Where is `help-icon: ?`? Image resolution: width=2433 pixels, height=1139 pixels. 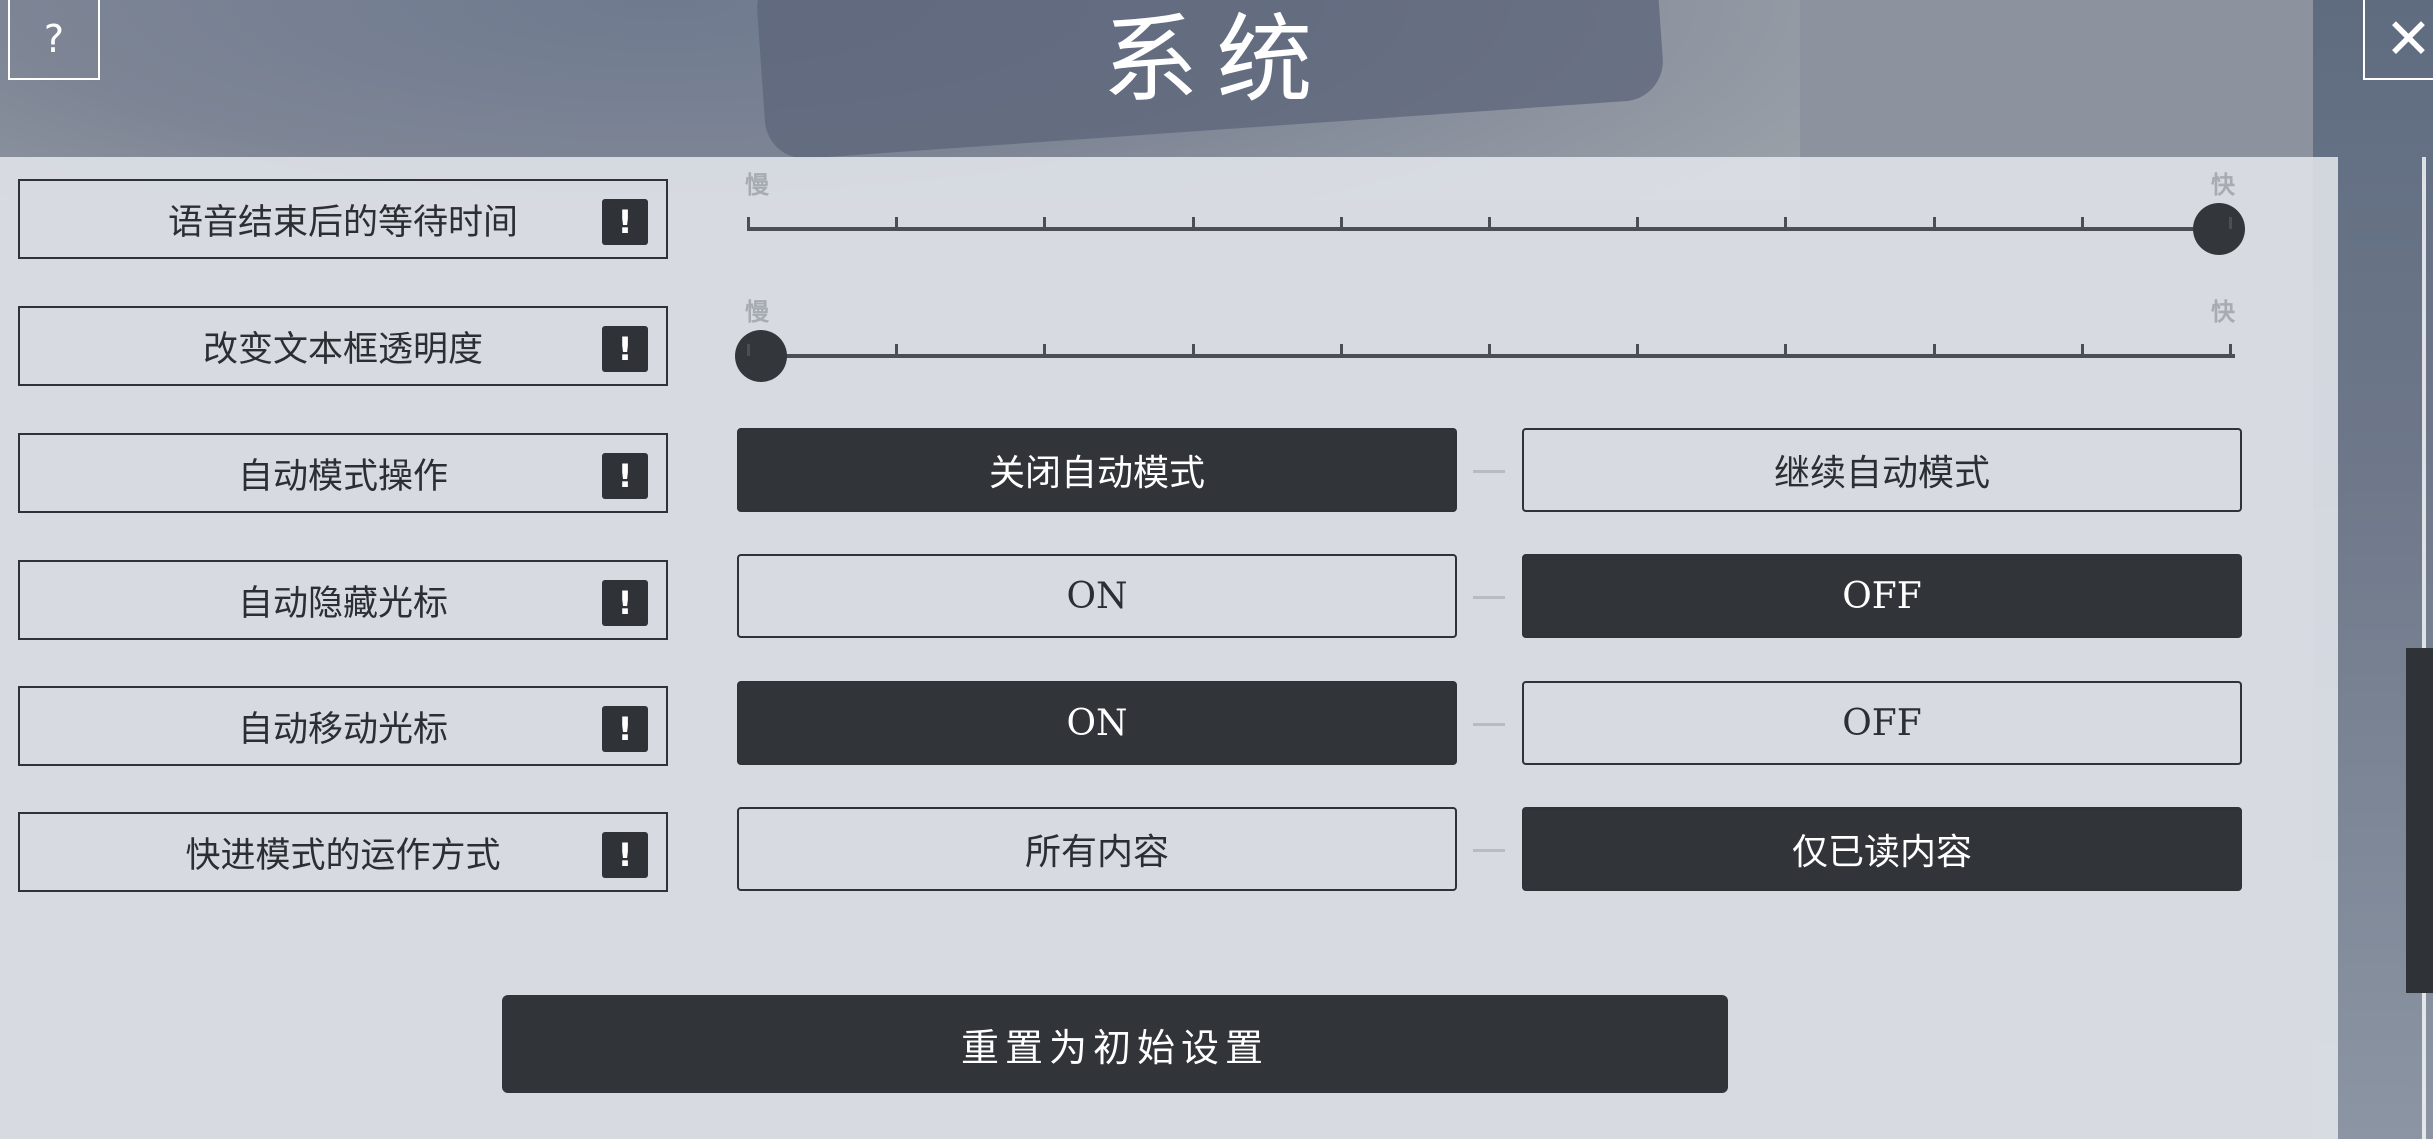
help-icon: ? is located at coordinates (54, 39).